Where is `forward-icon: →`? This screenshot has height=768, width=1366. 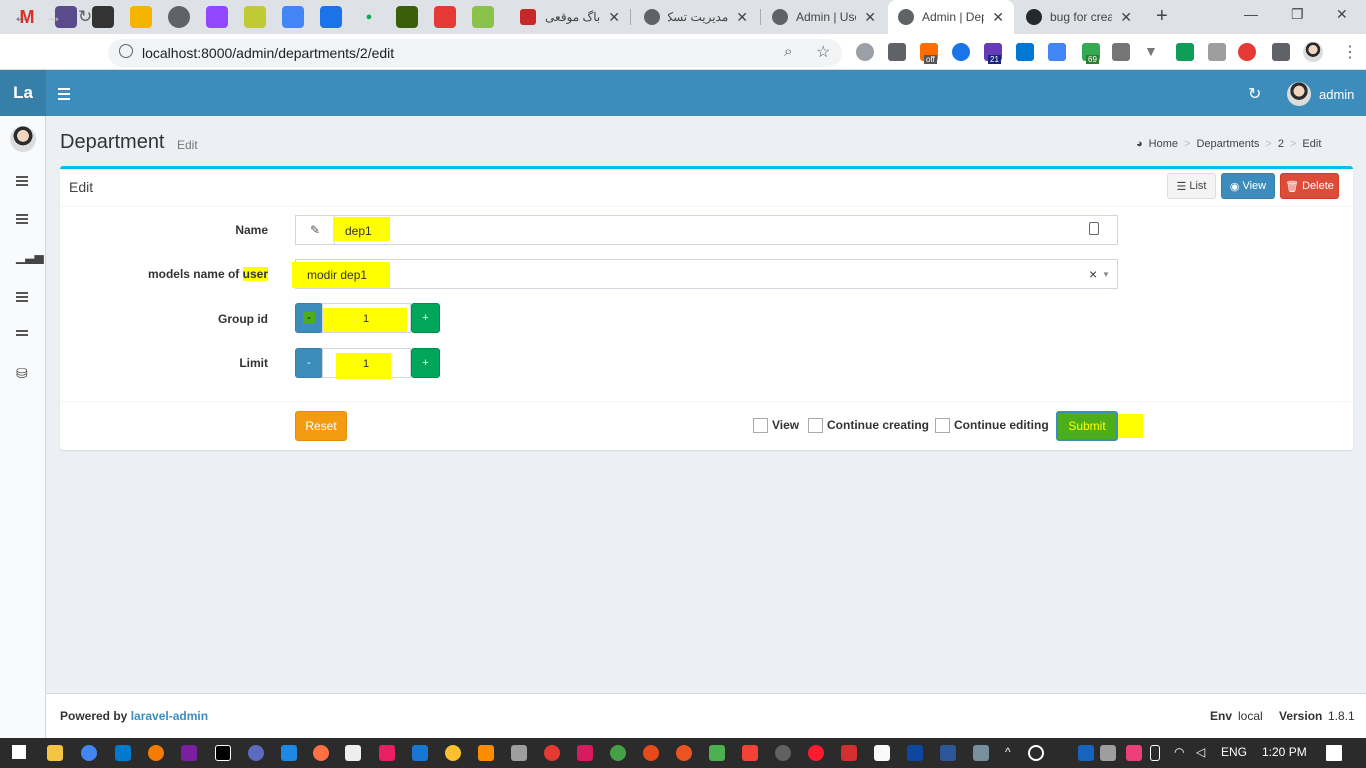 forward-icon: → is located at coordinates (53, 17).